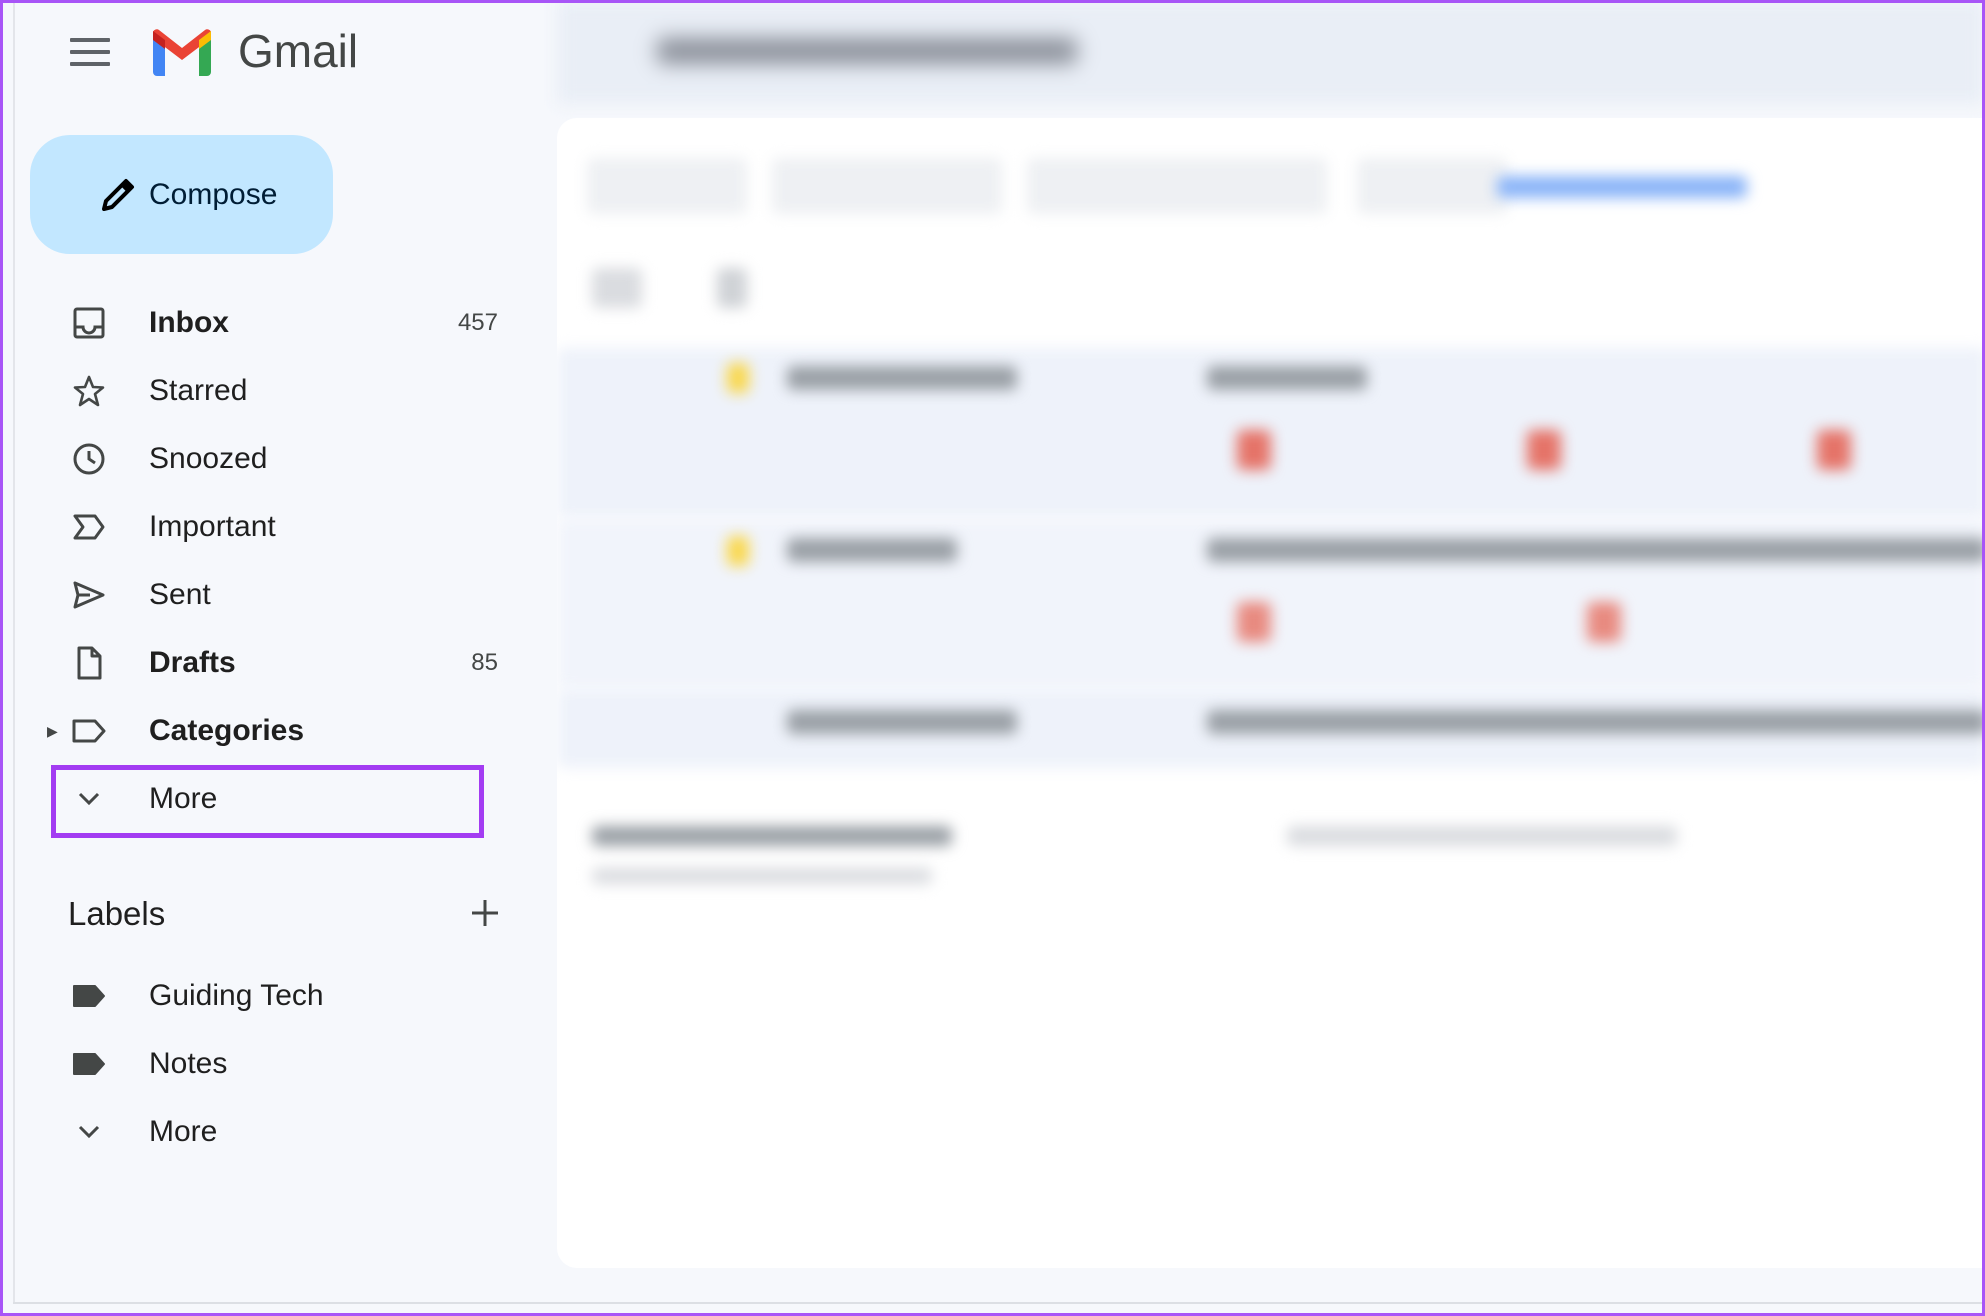  What do you see at coordinates (90, 52) in the screenshot?
I see `hamburger-menu-icon` at bounding box center [90, 52].